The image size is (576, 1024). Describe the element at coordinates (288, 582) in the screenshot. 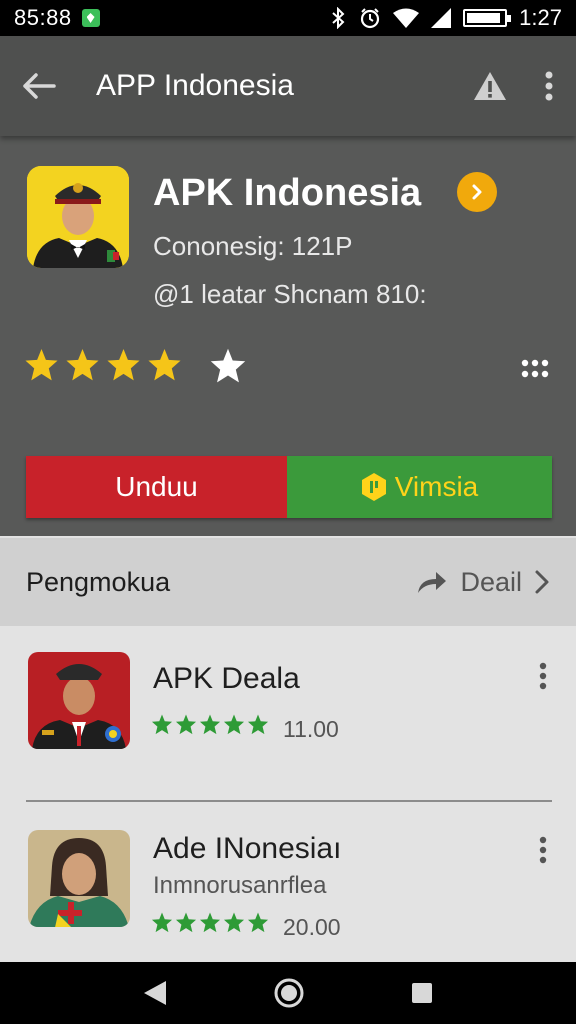

I see `section-header: Pengmokua Deail` at that location.